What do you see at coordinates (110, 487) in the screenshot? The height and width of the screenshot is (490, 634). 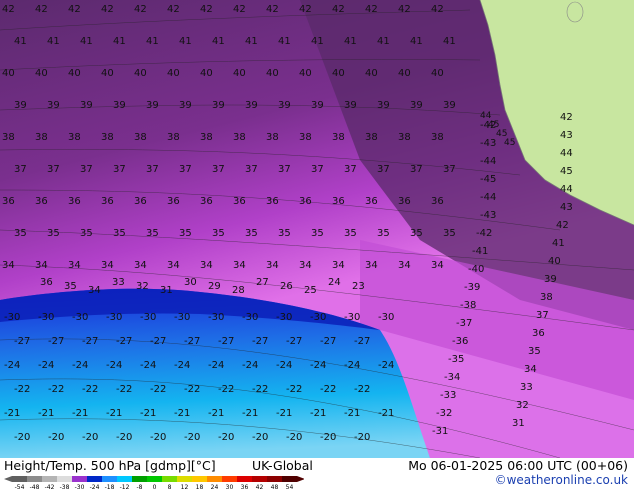 I see `scale-label: -18` at bounding box center [110, 487].